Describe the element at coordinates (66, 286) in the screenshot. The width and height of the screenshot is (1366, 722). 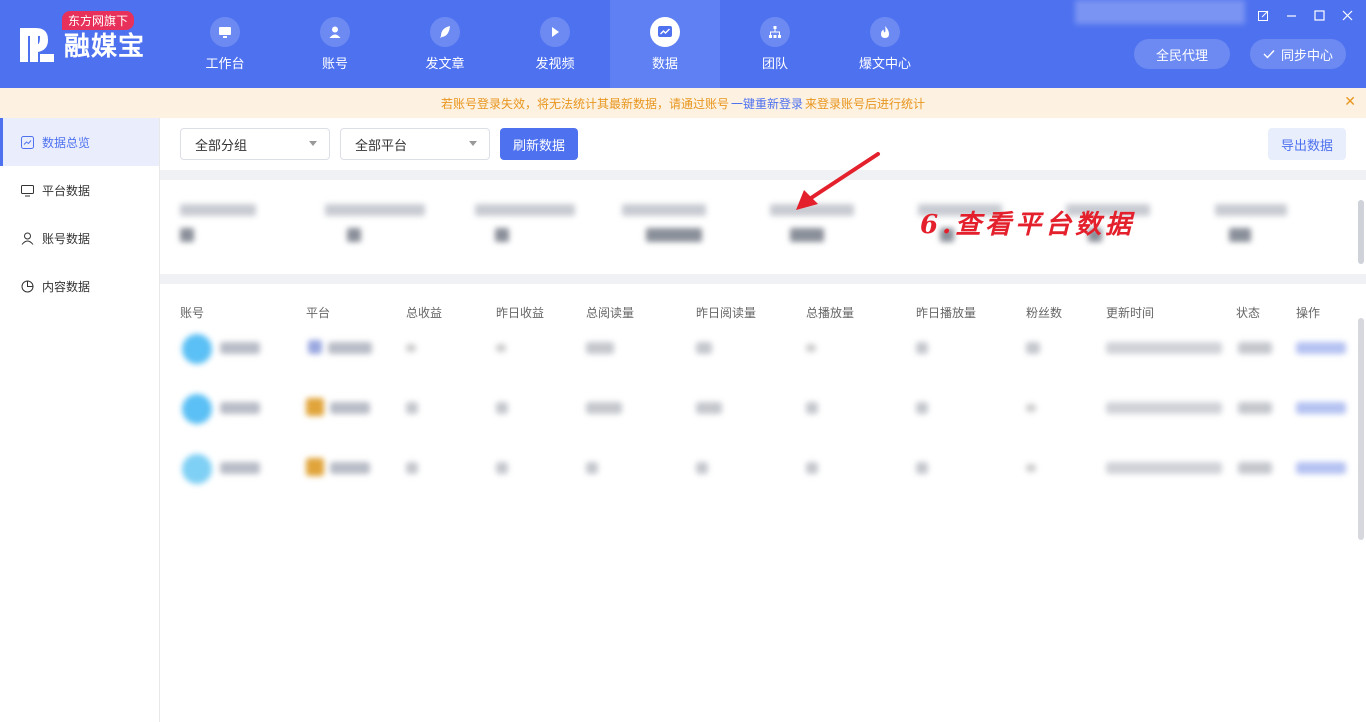
I see `sidebar-item-label: 内容数据` at that location.